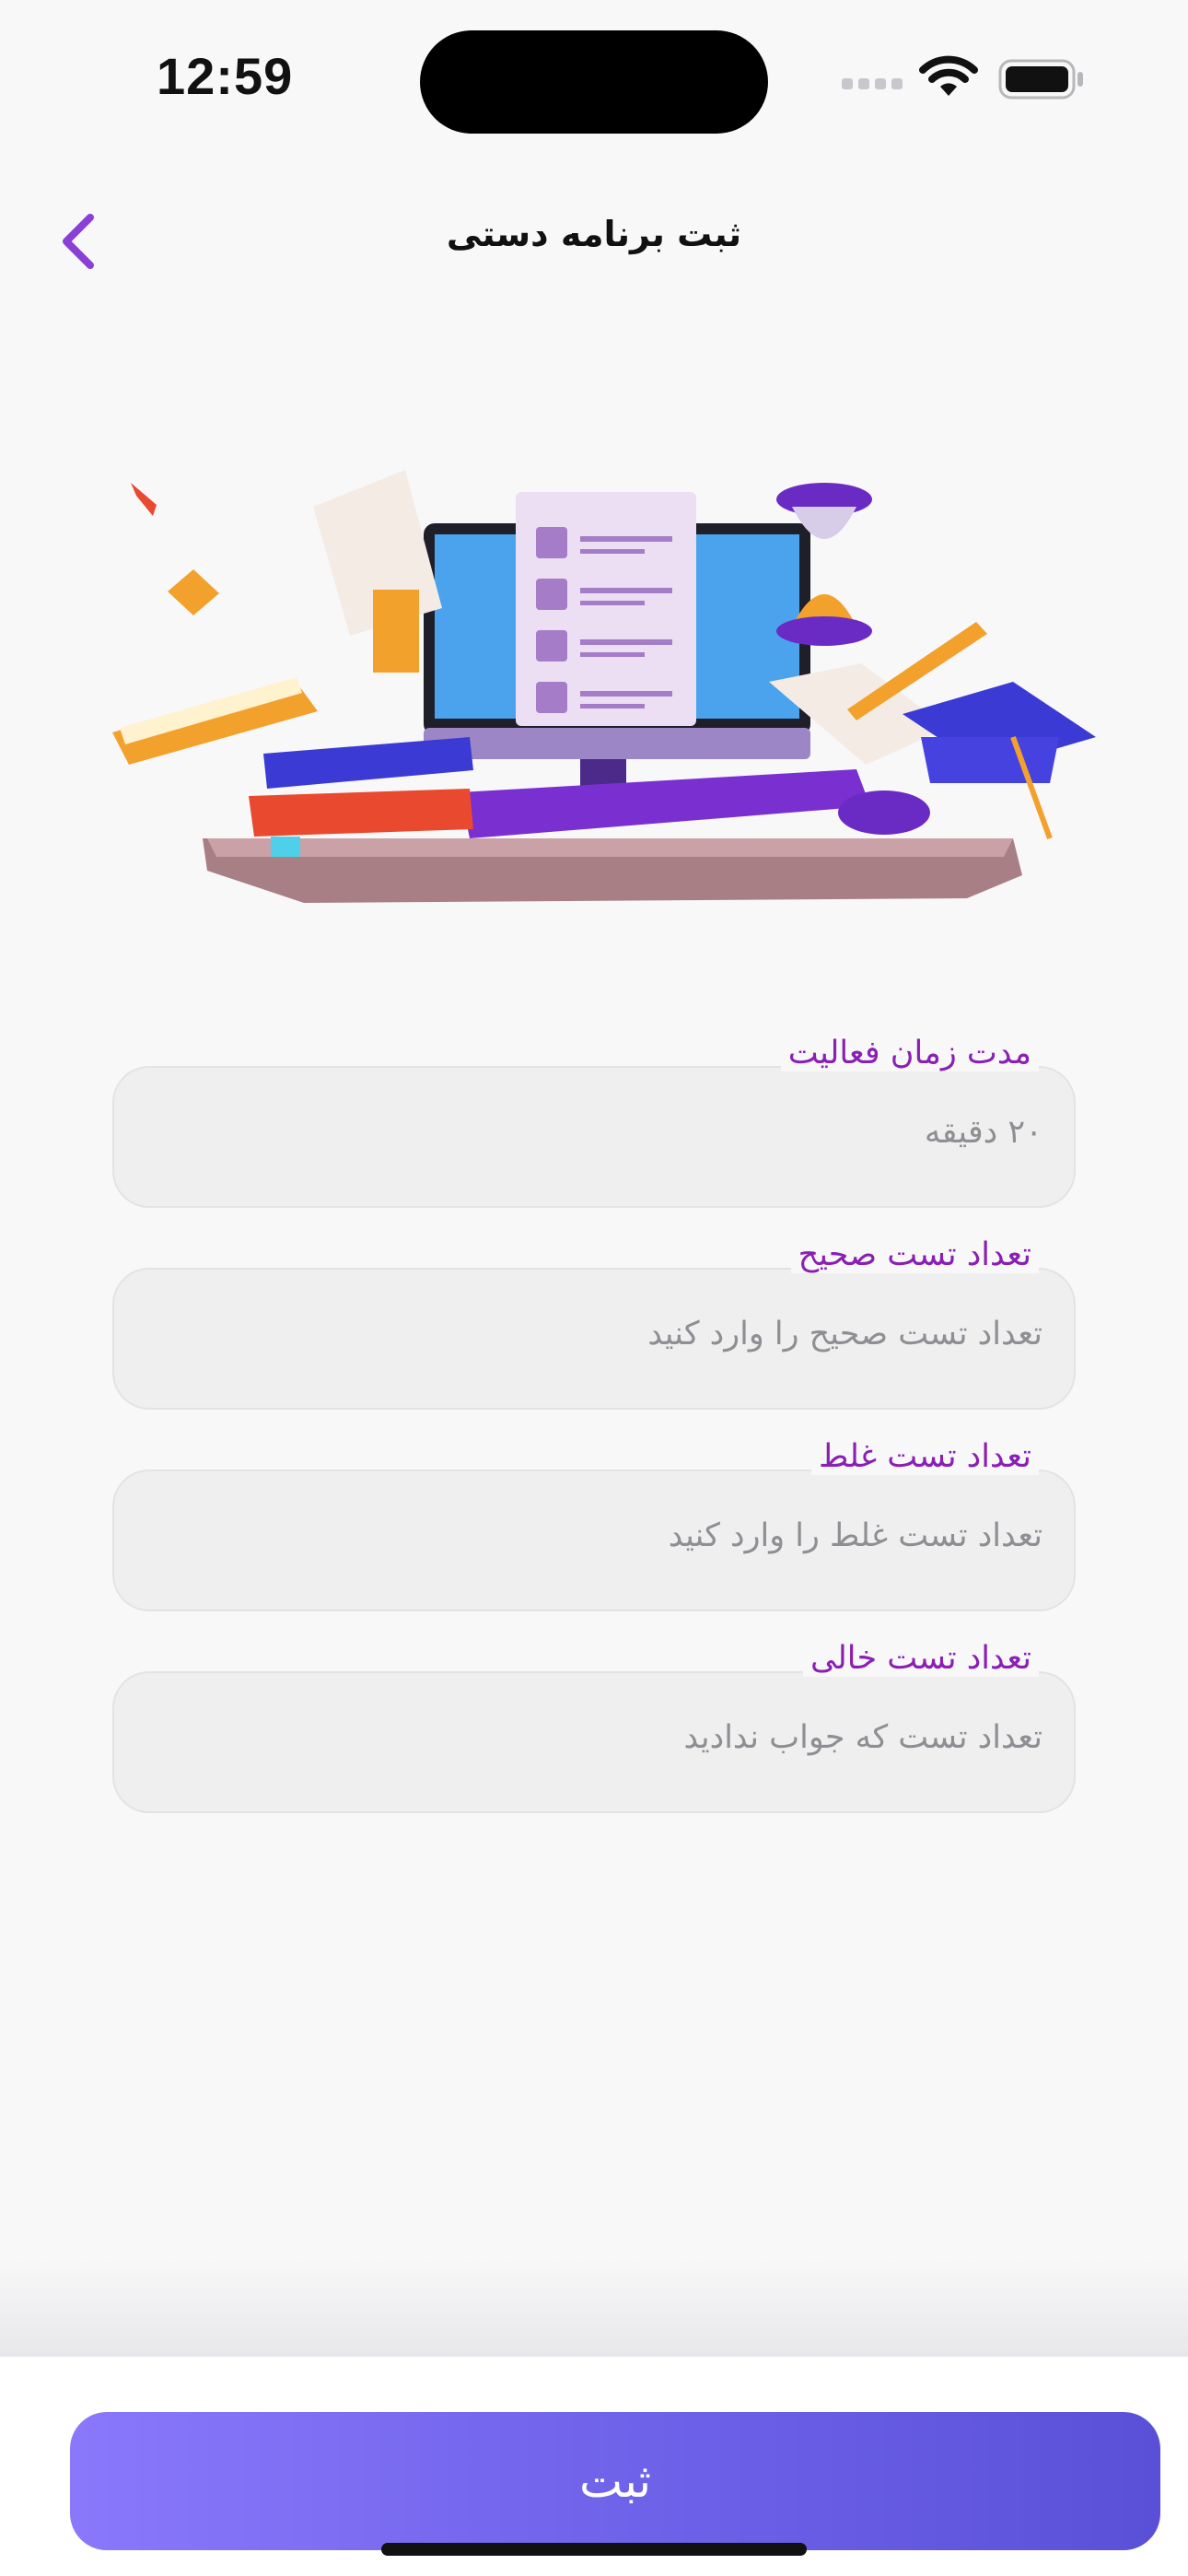  Describe the element at coordinates (855, 1535) in the screenshot. I see `wrong-tests-placeholder: تعداد تست غلط را وارد کنید` at that location.